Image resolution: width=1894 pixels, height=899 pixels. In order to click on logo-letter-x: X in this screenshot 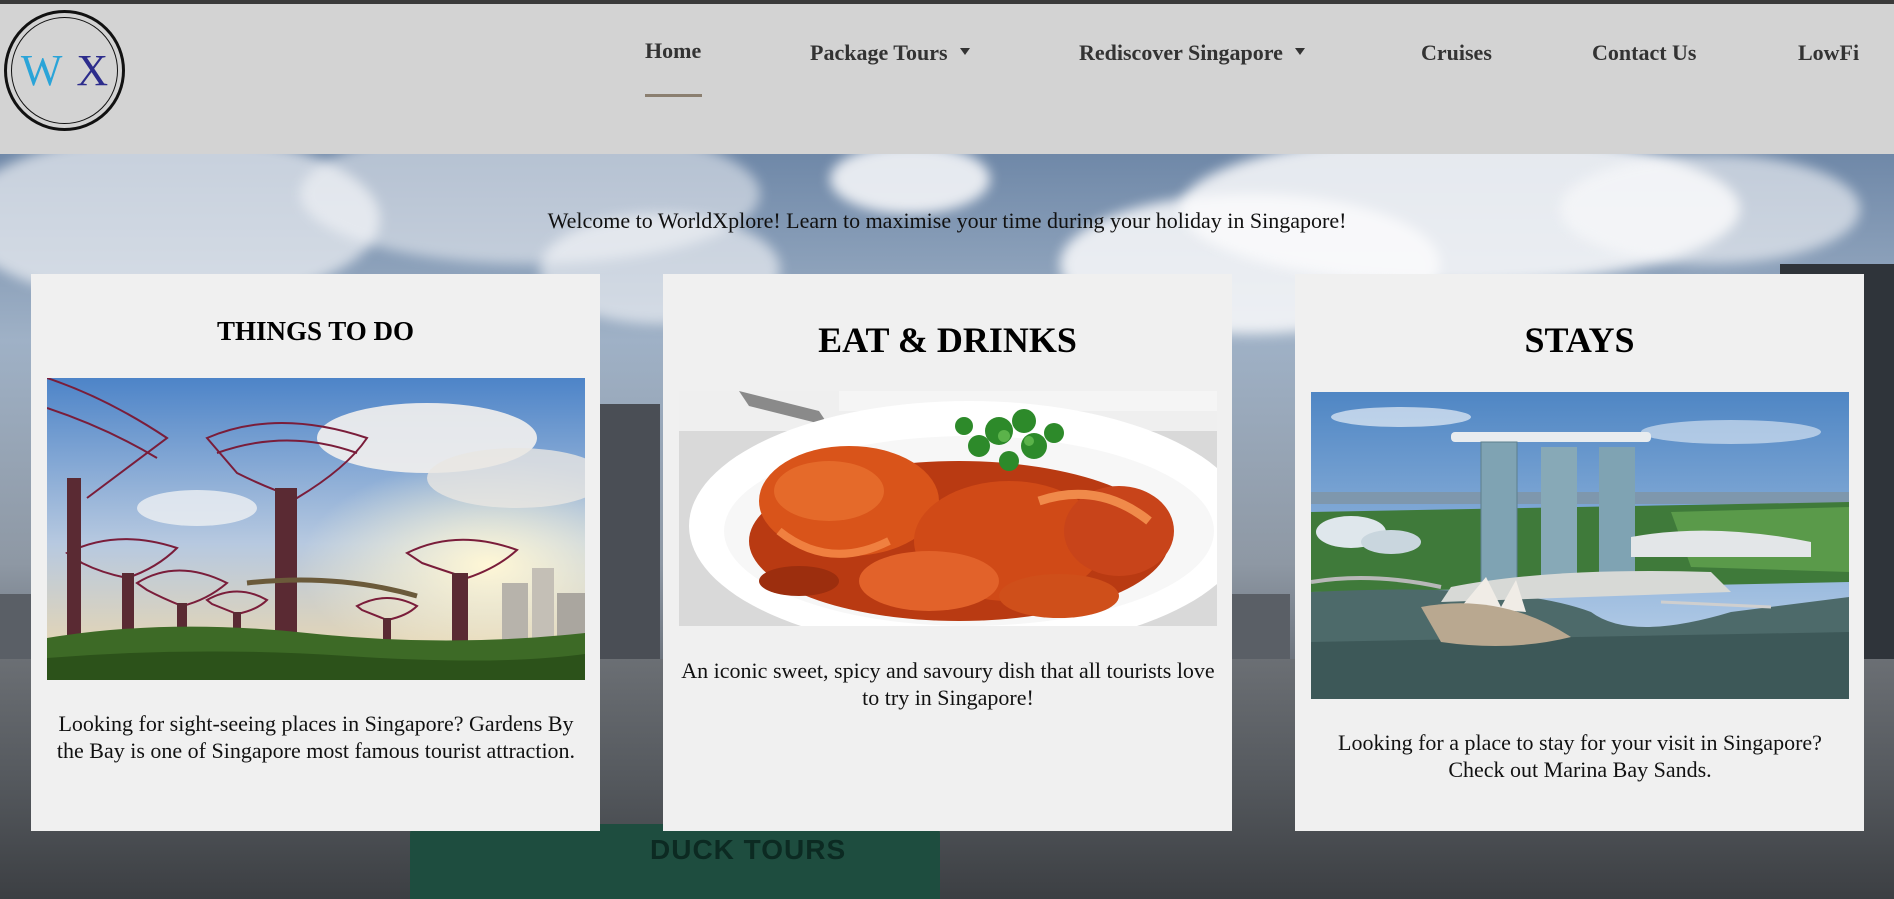, I will do `click(92, 70)`.